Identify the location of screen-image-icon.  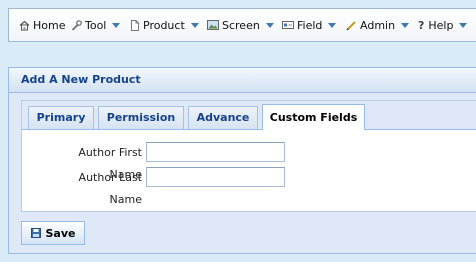
(213, 25).